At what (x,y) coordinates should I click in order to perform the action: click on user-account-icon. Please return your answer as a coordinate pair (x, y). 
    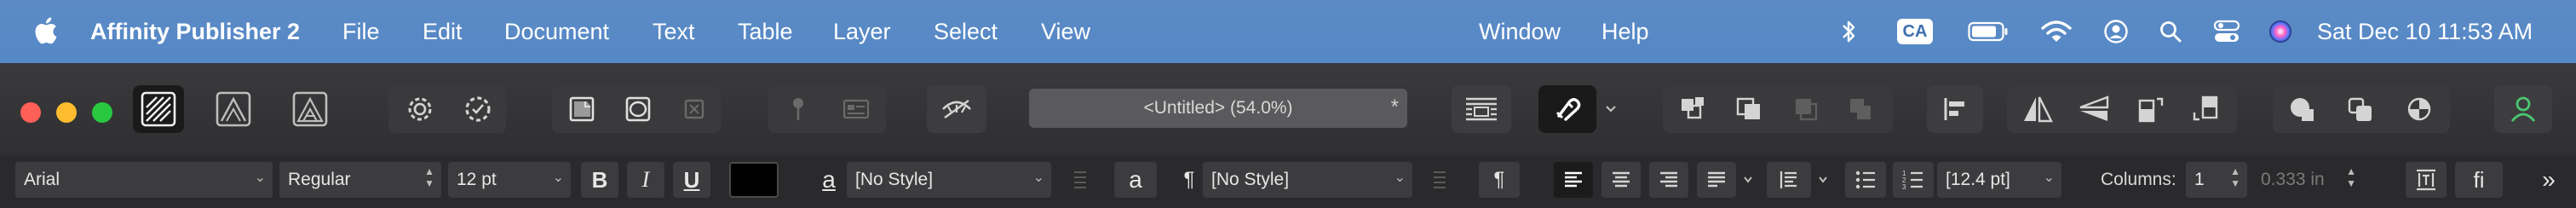
    Looking at the image, I should click on (2116, 31).